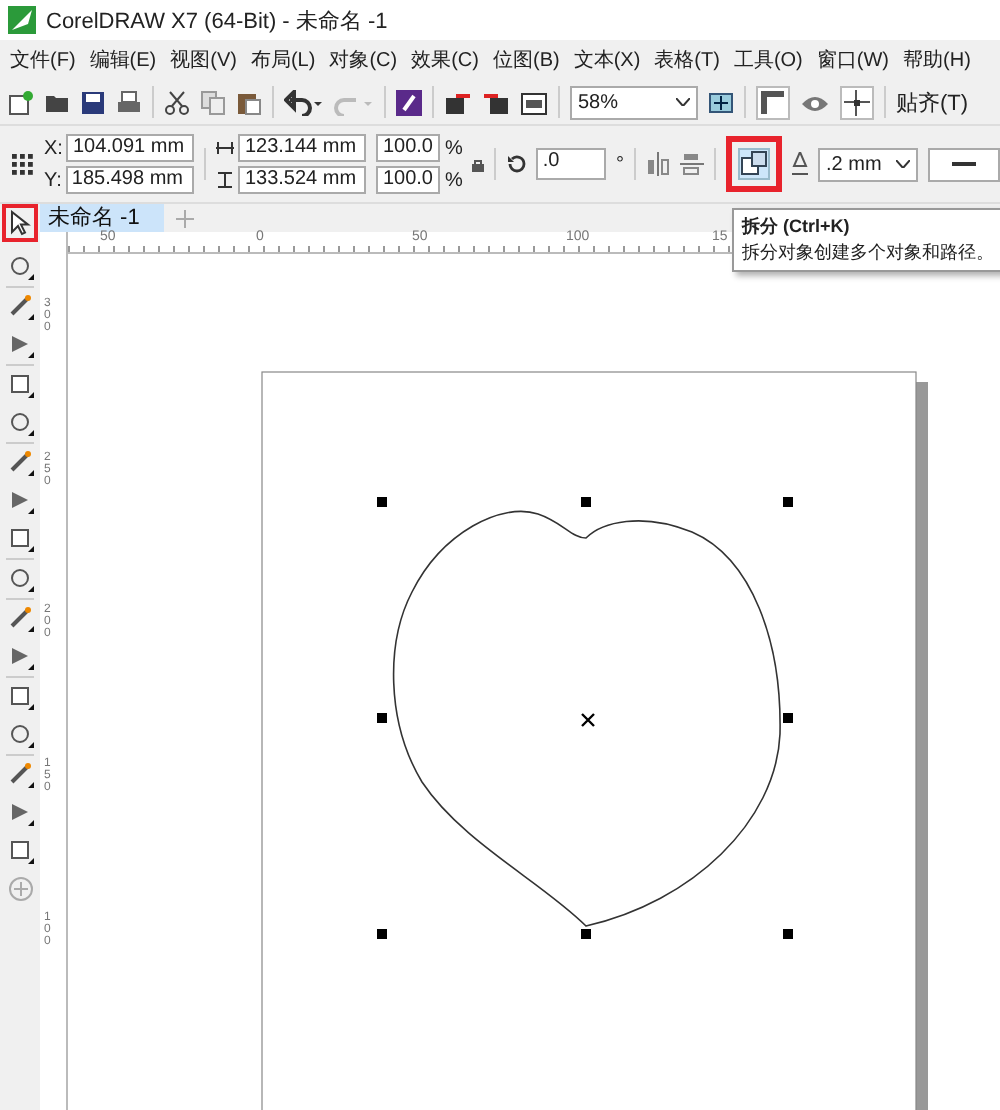 The height and width of the screenshot is (1110, 1000). Describe the element at coordinates (658, 164) in the screenshot. I see `mirror-horizontal-icon` at that location.